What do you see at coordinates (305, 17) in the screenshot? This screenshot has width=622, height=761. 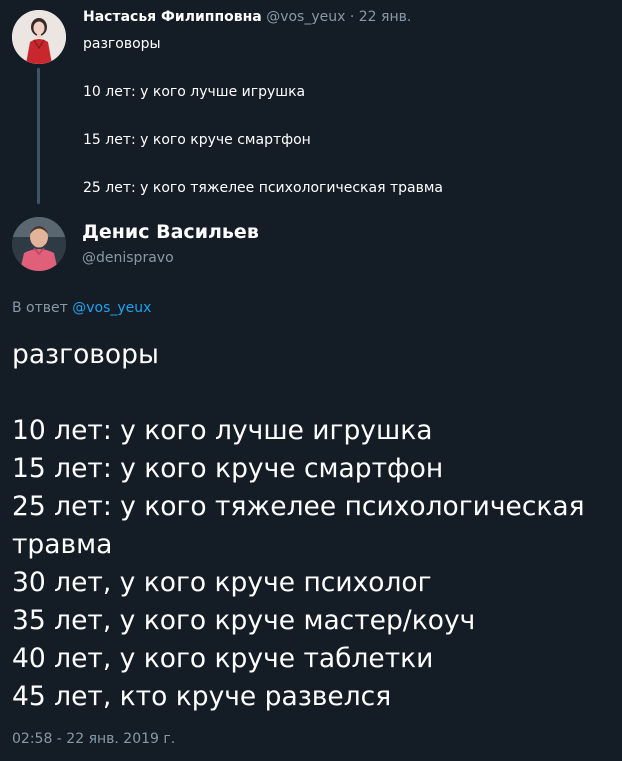 I see `parent-author-handle: @vos_yeux` at bounding box center [305, 17].